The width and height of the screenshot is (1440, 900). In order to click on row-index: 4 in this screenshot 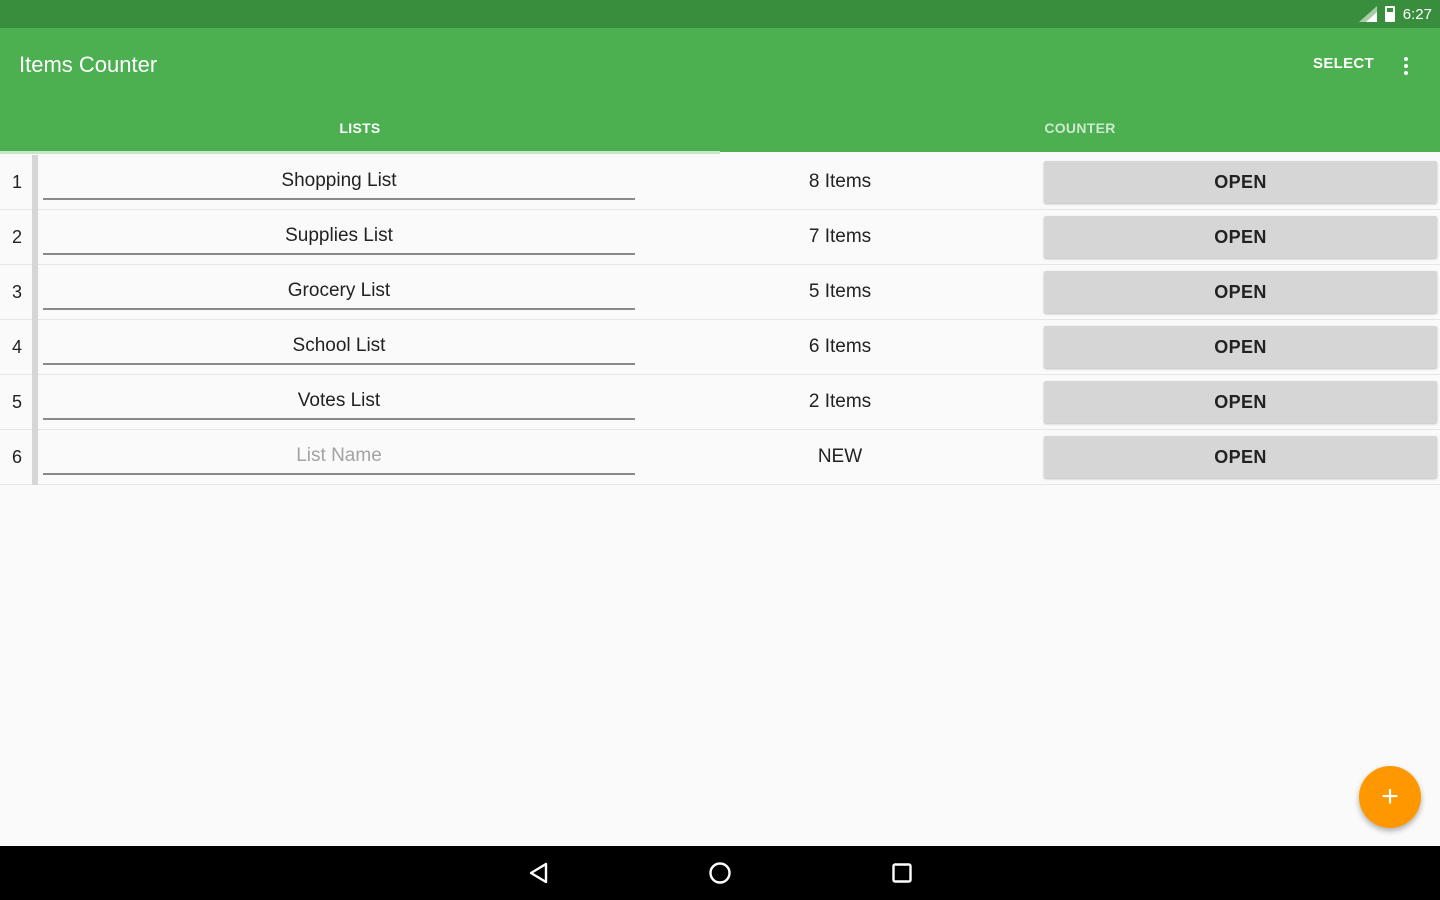, I will do `click(17, 346)`.